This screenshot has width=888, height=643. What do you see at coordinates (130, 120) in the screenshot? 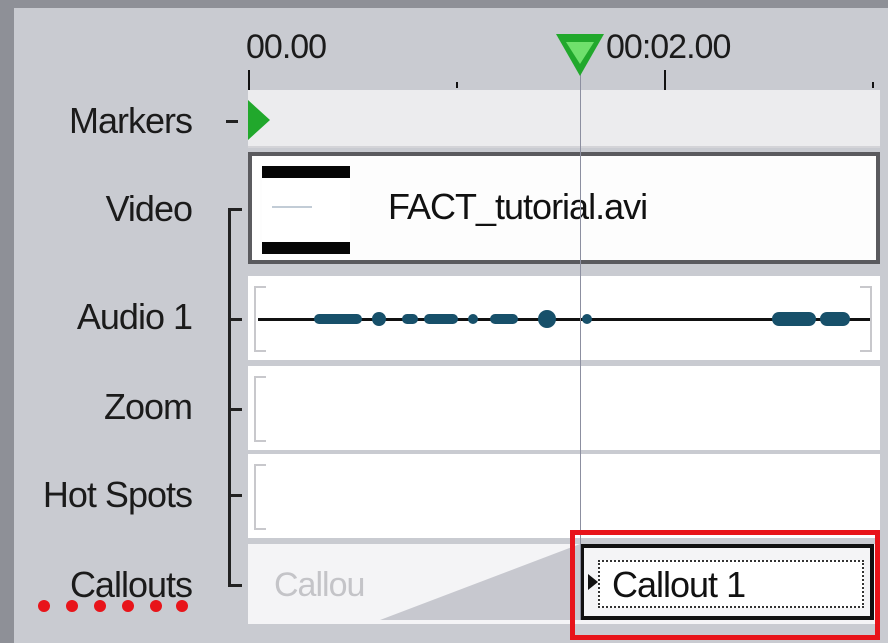
I see `track-label-markers: Markers` at bounding box center [130, 120].